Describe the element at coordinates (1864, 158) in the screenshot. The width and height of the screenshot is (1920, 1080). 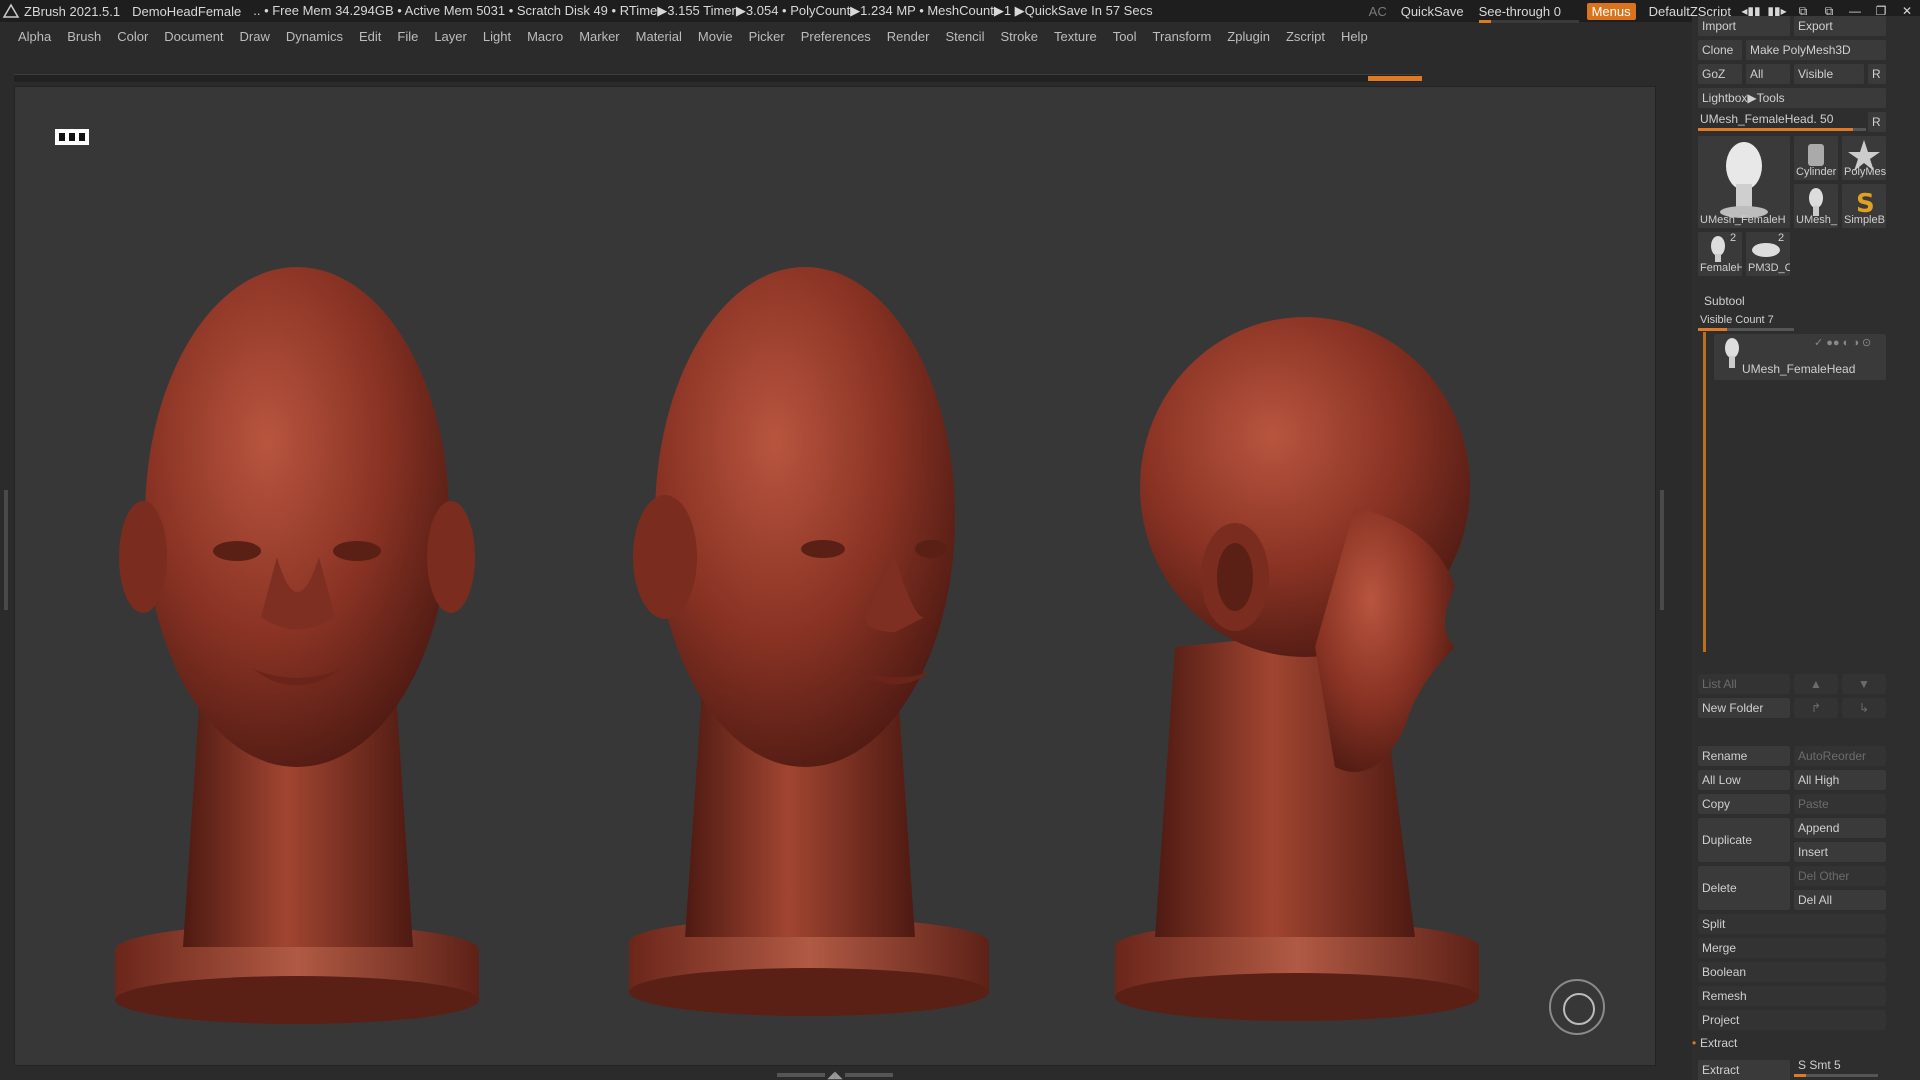
I see `tool-thumb-polymesh: PolyMes` at that location.